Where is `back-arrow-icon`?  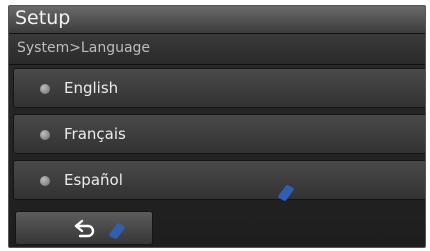 back-arrow-icon is located at coordinates (84, 228).